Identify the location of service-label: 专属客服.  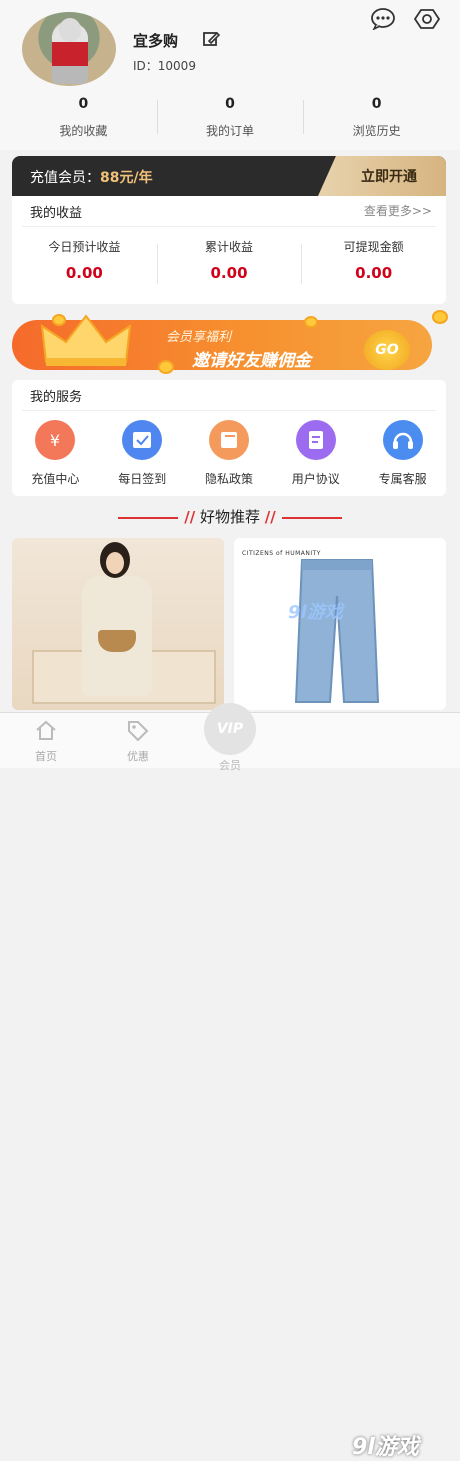
(402, 479).